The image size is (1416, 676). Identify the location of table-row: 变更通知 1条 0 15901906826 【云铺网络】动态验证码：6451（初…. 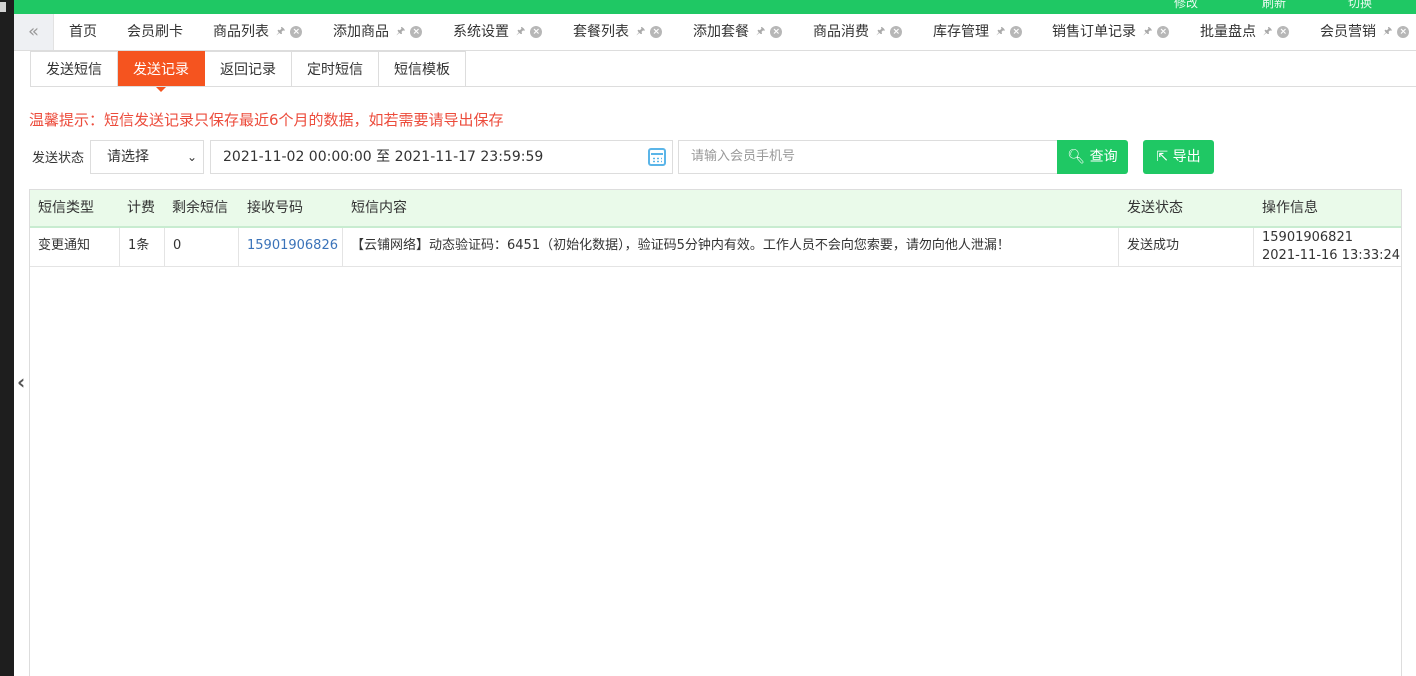
(715, 247).